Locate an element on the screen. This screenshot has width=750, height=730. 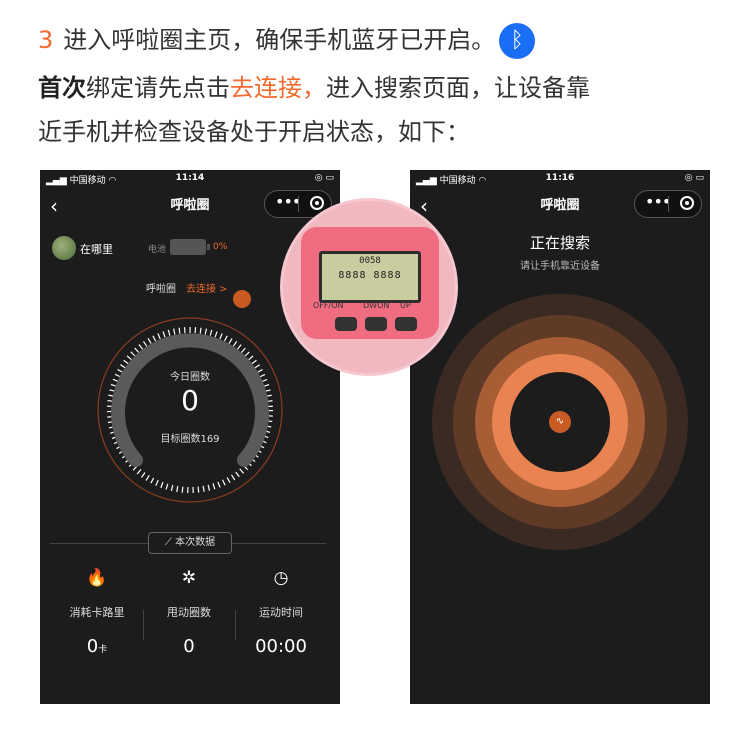
status-time: 11:14 is located at coordinates (190, 178).